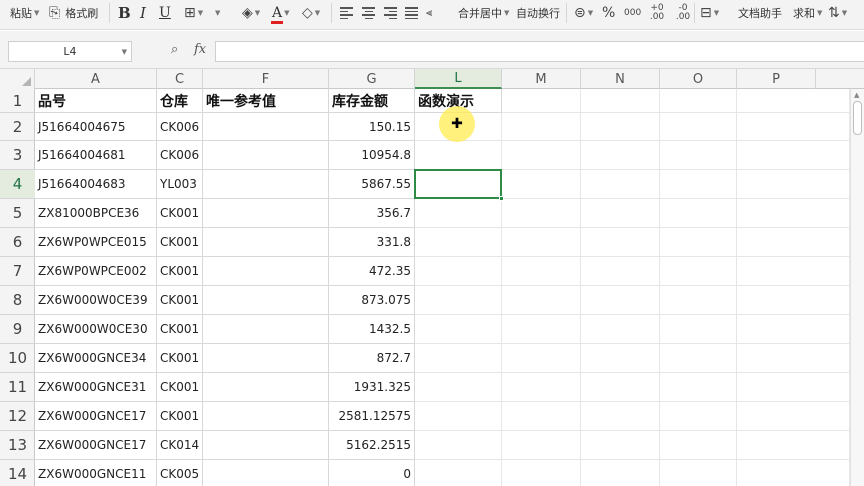 This screenshot has width=864, height=486. I want to click on borders-button: ⊞ ▼, so click(193, 13).